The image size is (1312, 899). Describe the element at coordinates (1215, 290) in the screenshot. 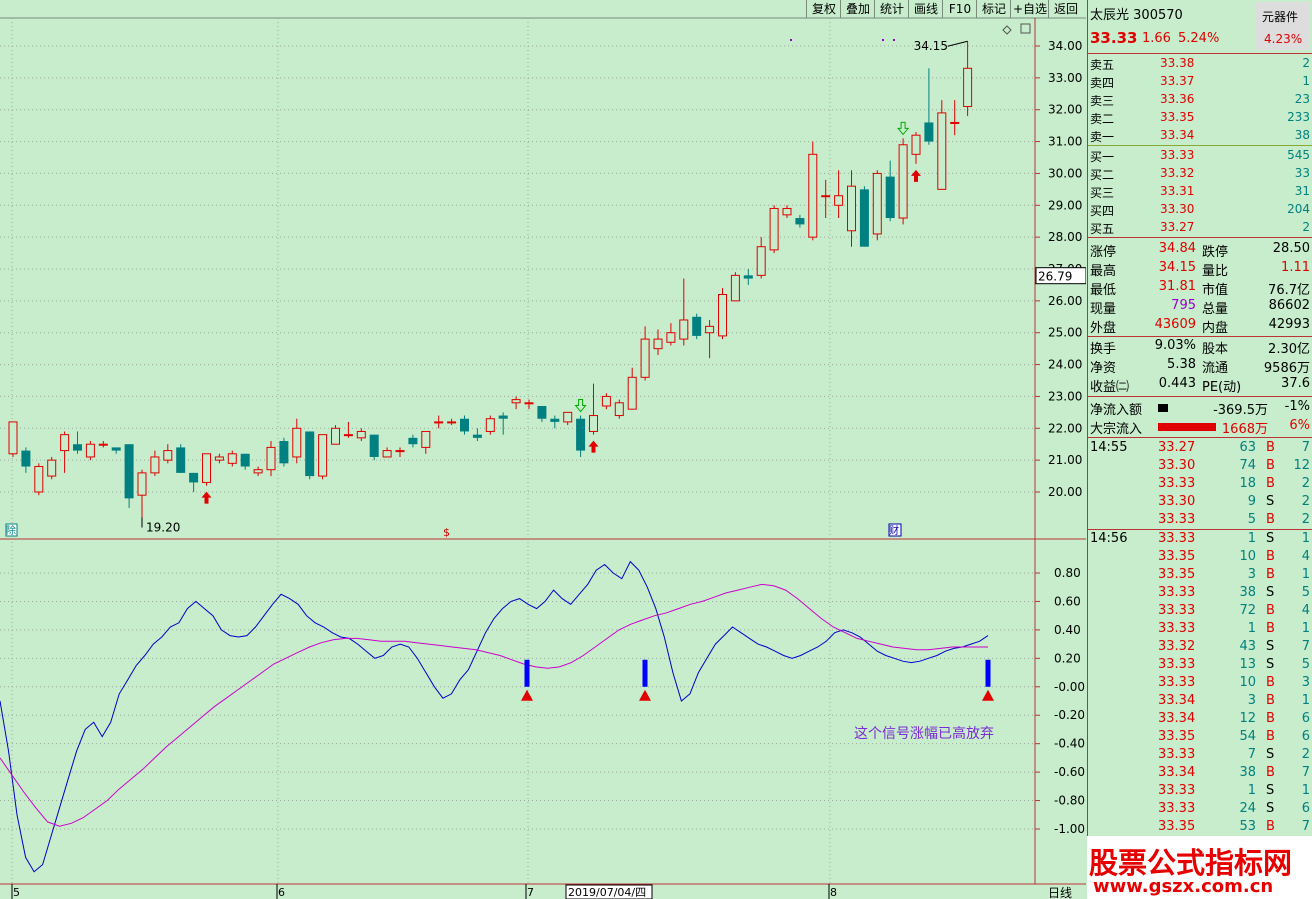

I see `stat-label: 市值` at that location.